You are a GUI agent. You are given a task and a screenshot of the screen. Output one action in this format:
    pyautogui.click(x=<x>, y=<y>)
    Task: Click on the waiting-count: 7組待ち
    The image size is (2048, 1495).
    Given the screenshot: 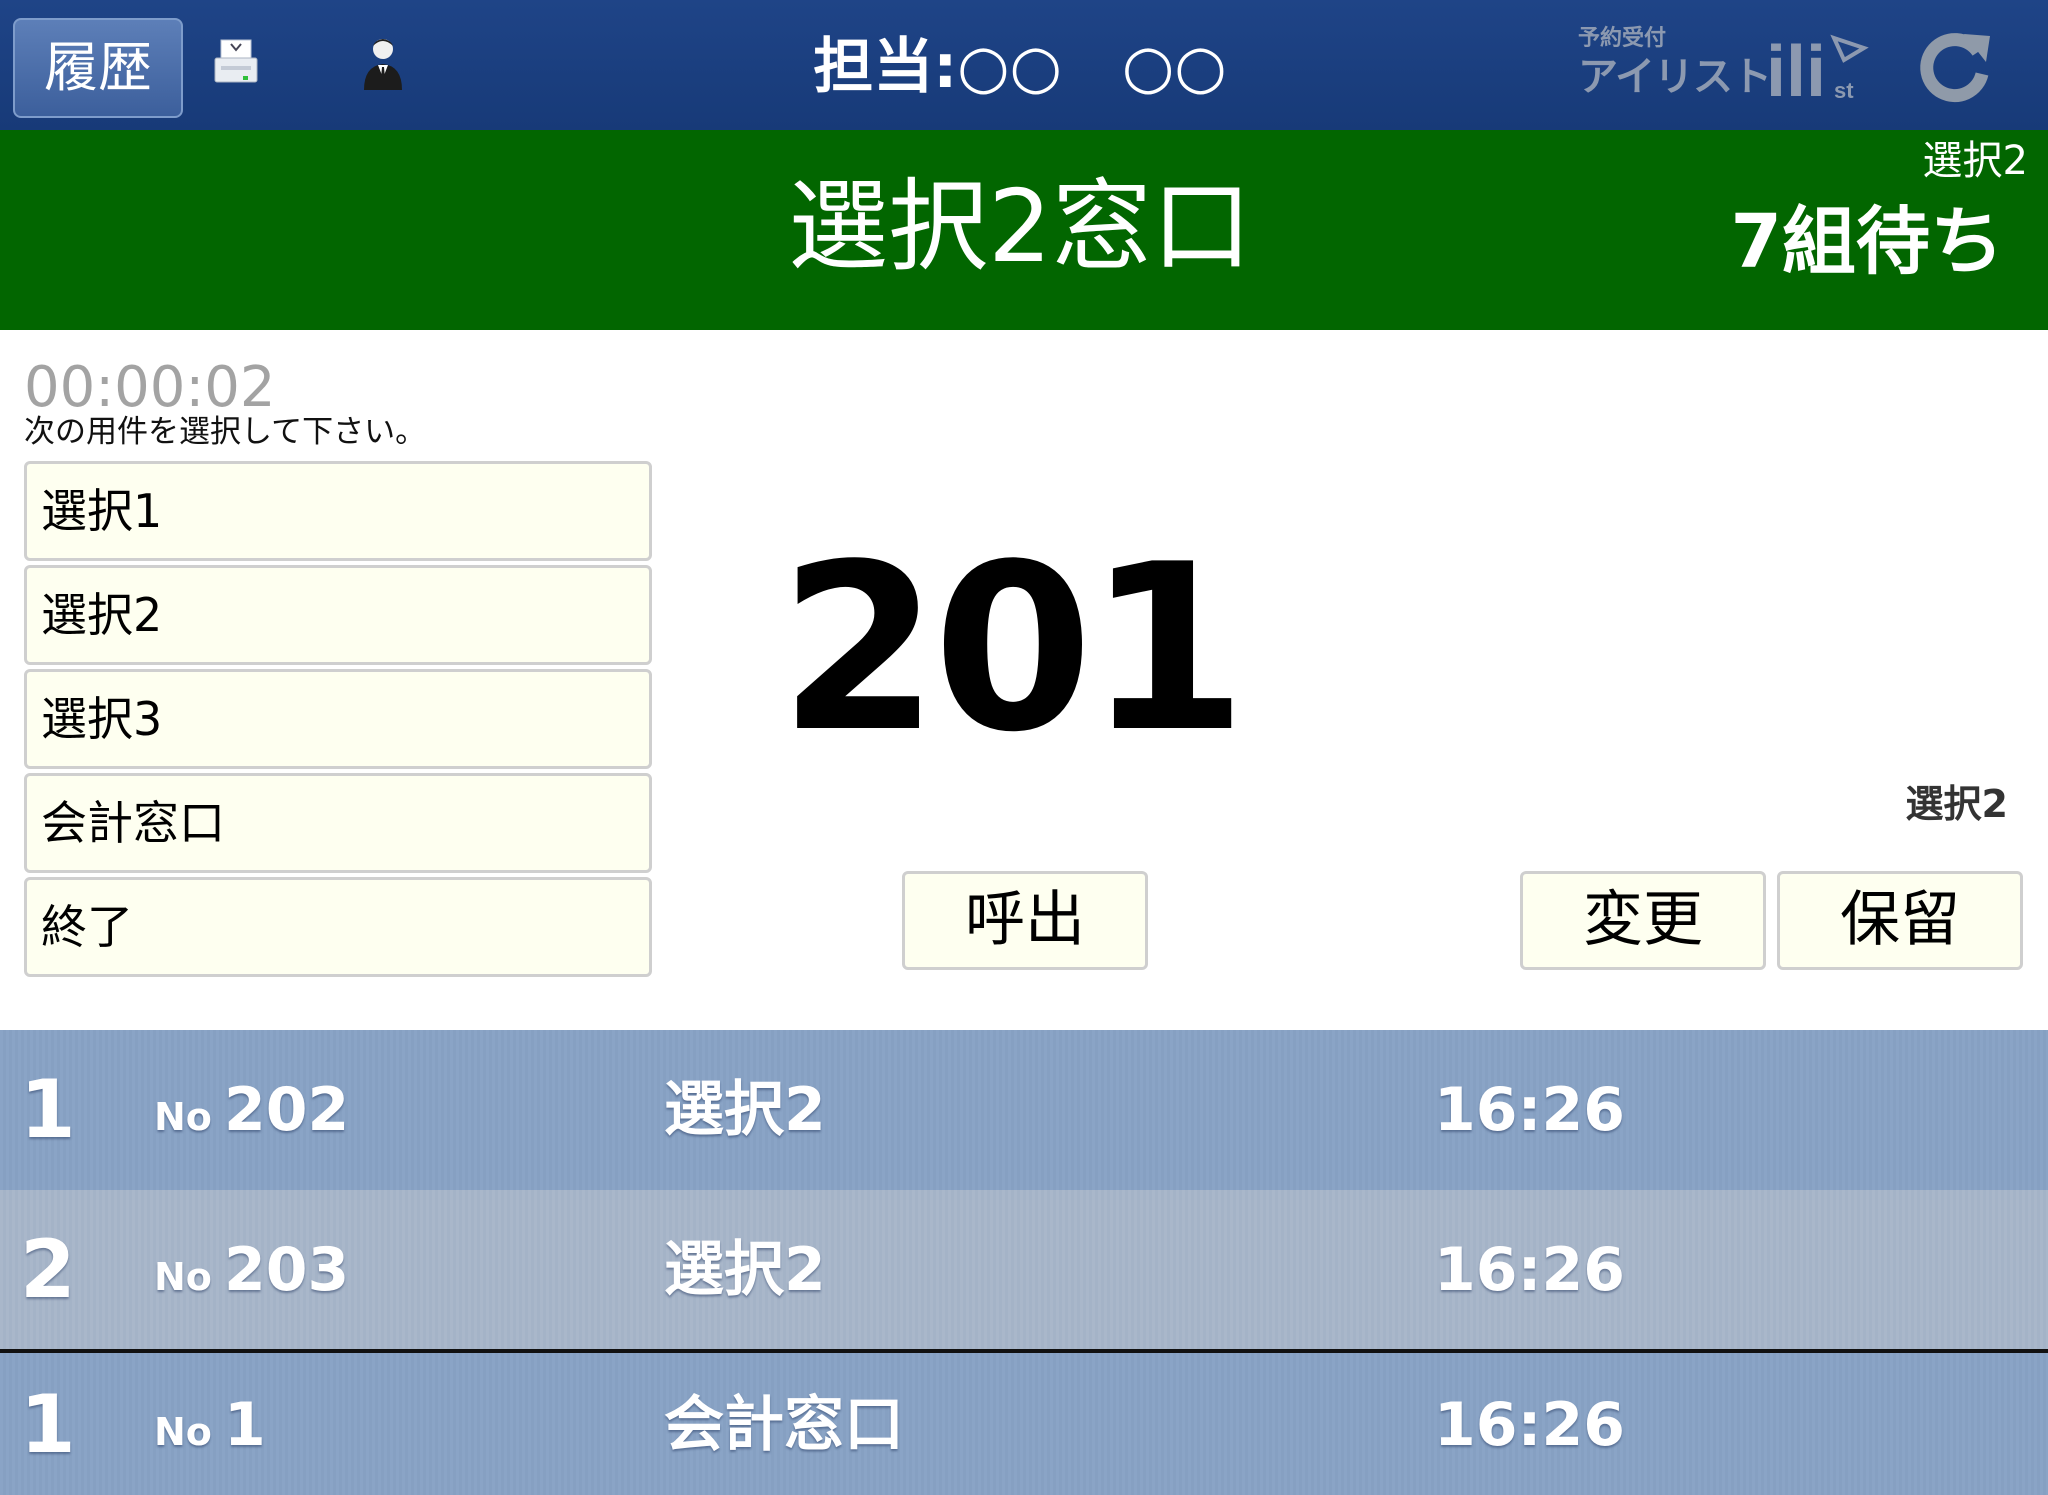 What is the action you would take?
    pyautogui.click(x=1867, y=242)
    